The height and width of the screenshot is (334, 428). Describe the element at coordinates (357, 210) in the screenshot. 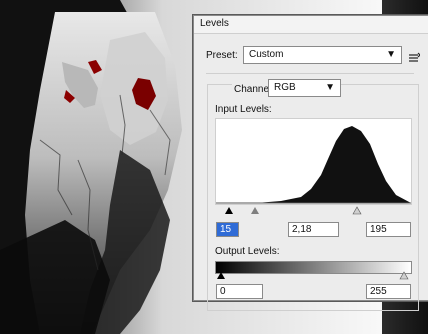

I see `input-white-point-handle` at that location.